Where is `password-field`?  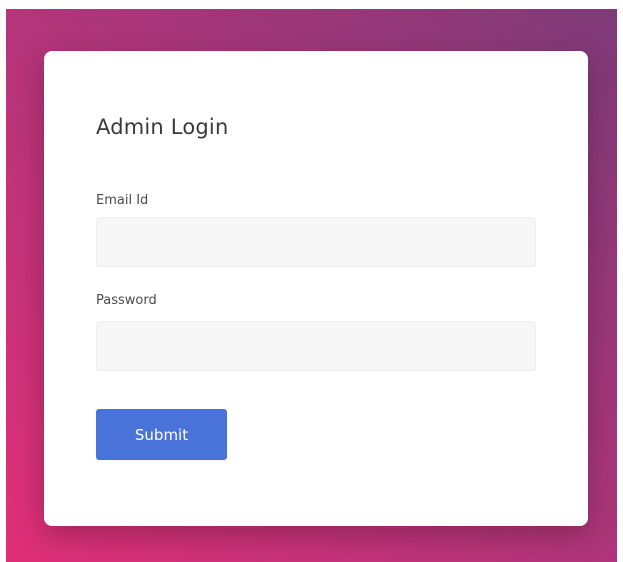 password-field is located at coordinates (316, 346).